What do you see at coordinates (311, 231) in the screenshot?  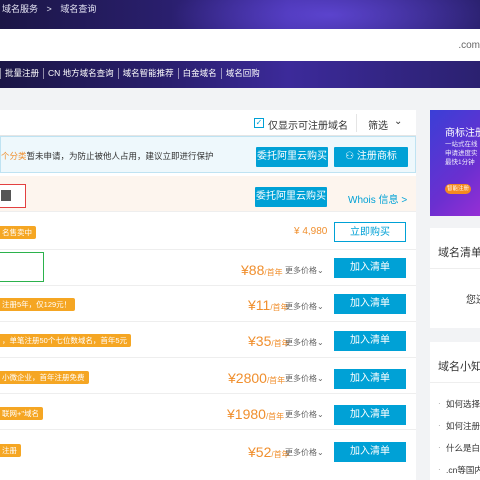 I see `price: ¥ 4,980` at bounding box center [311, 231].